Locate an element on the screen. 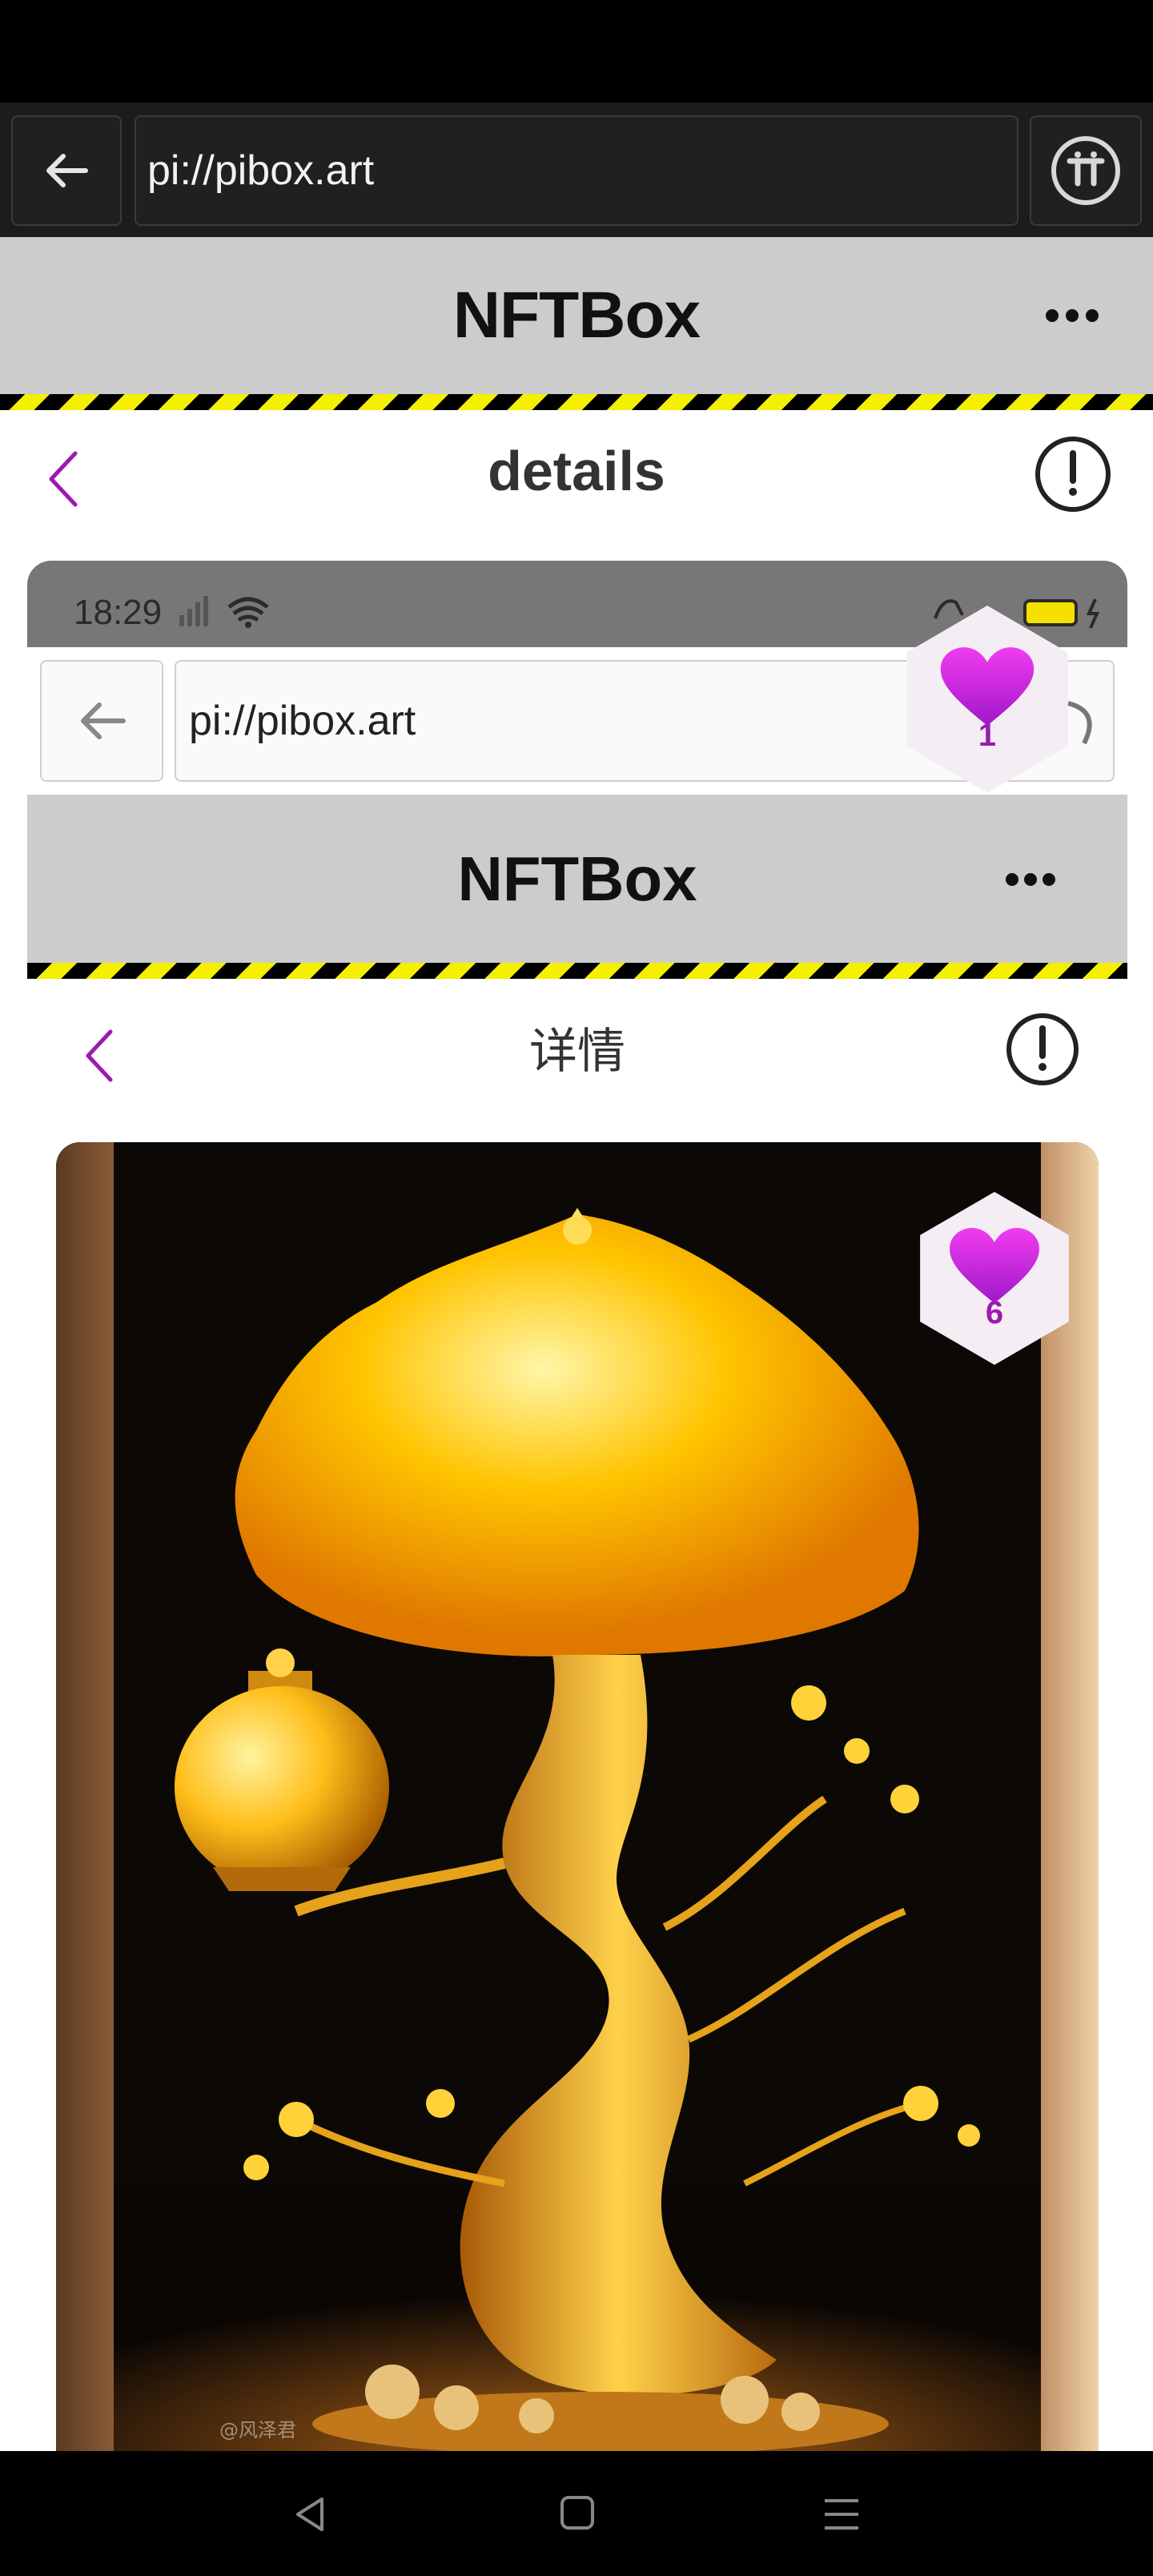  browser-bar: pi://pibox.art is located at coordinates (576, 170).